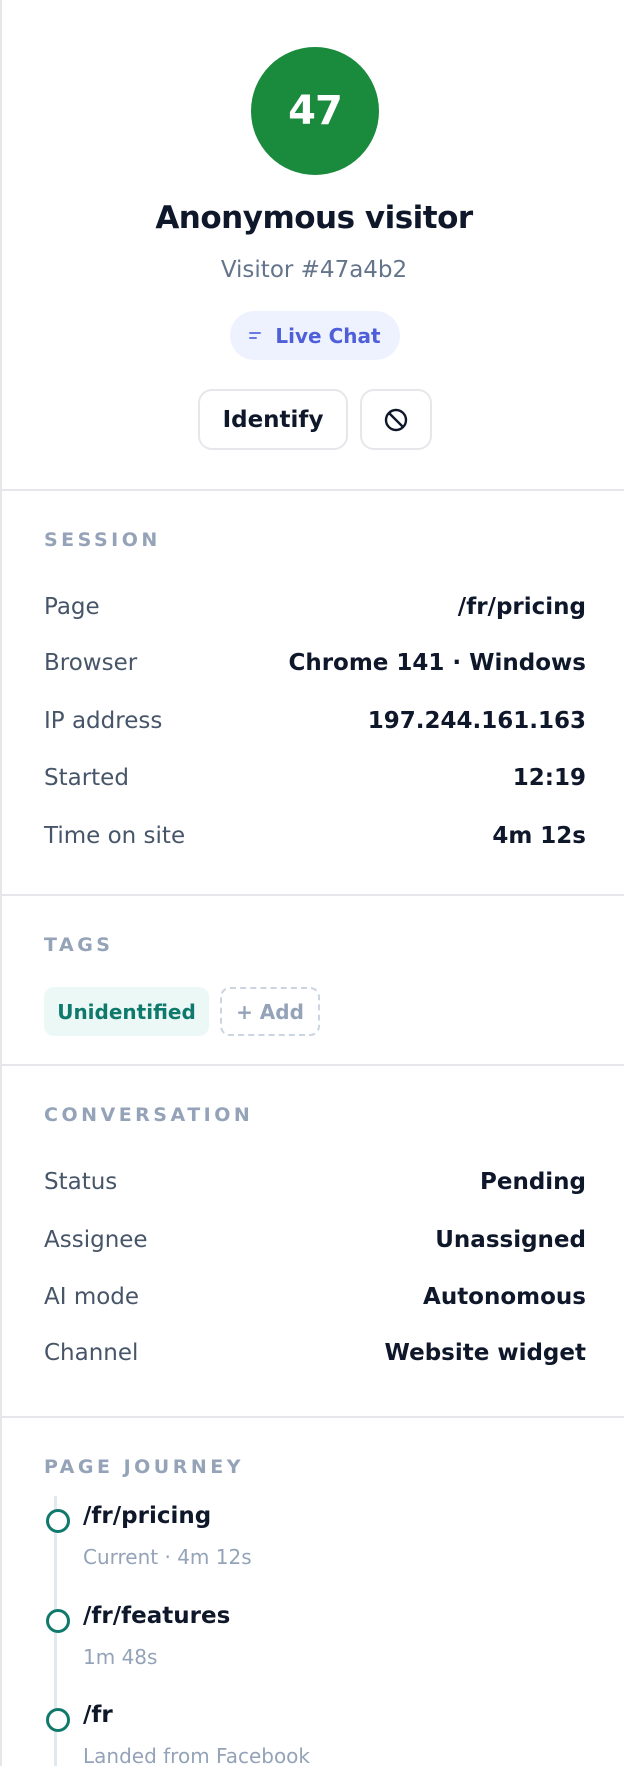 This screenshot has height=1768, width=624. Describe the element at coordinates (314, 218) in the screenshot. I see `visitor-name: Anonymous visitor` at that location.